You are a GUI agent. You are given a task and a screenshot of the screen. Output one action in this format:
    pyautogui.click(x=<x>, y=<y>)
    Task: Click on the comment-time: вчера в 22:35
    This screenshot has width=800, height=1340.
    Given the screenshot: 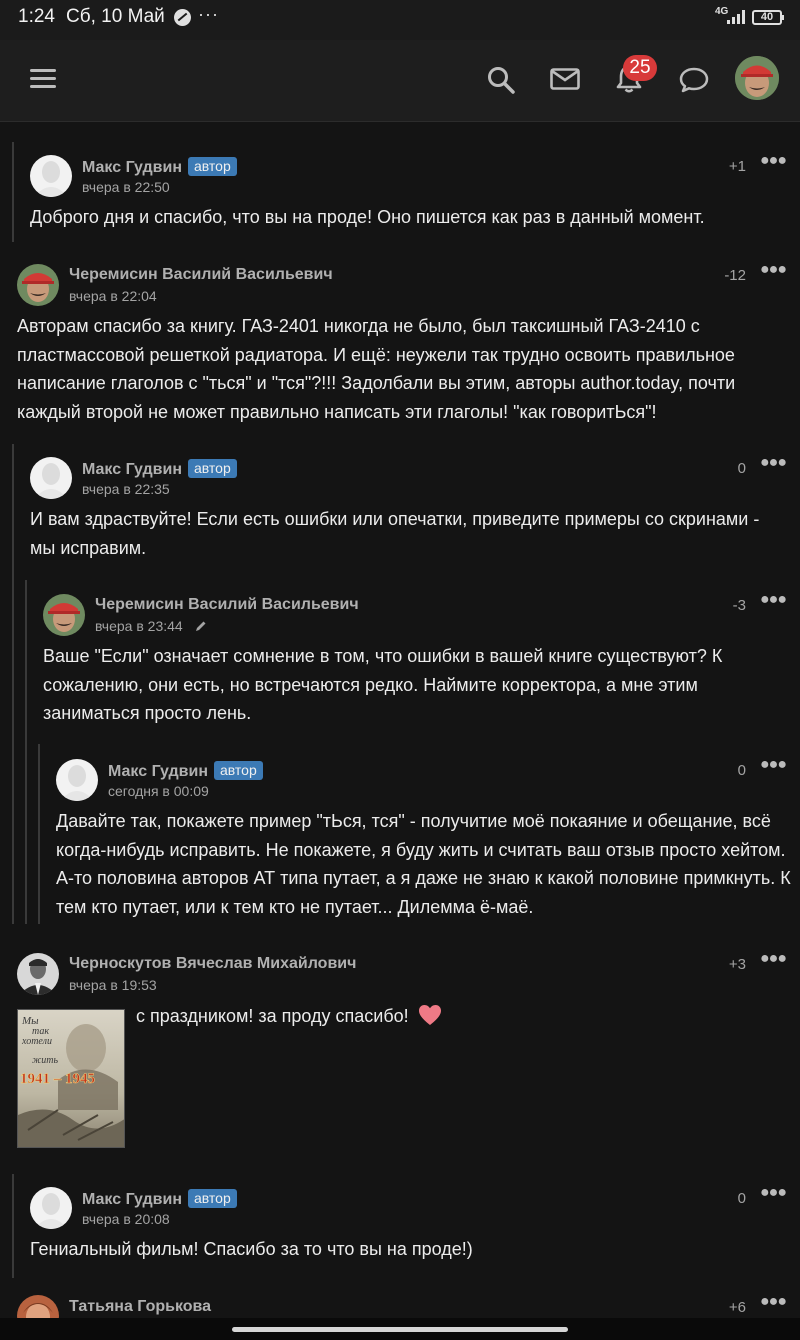 What is the action you would take?
    pyautogui.click(x=126, y=489)
    